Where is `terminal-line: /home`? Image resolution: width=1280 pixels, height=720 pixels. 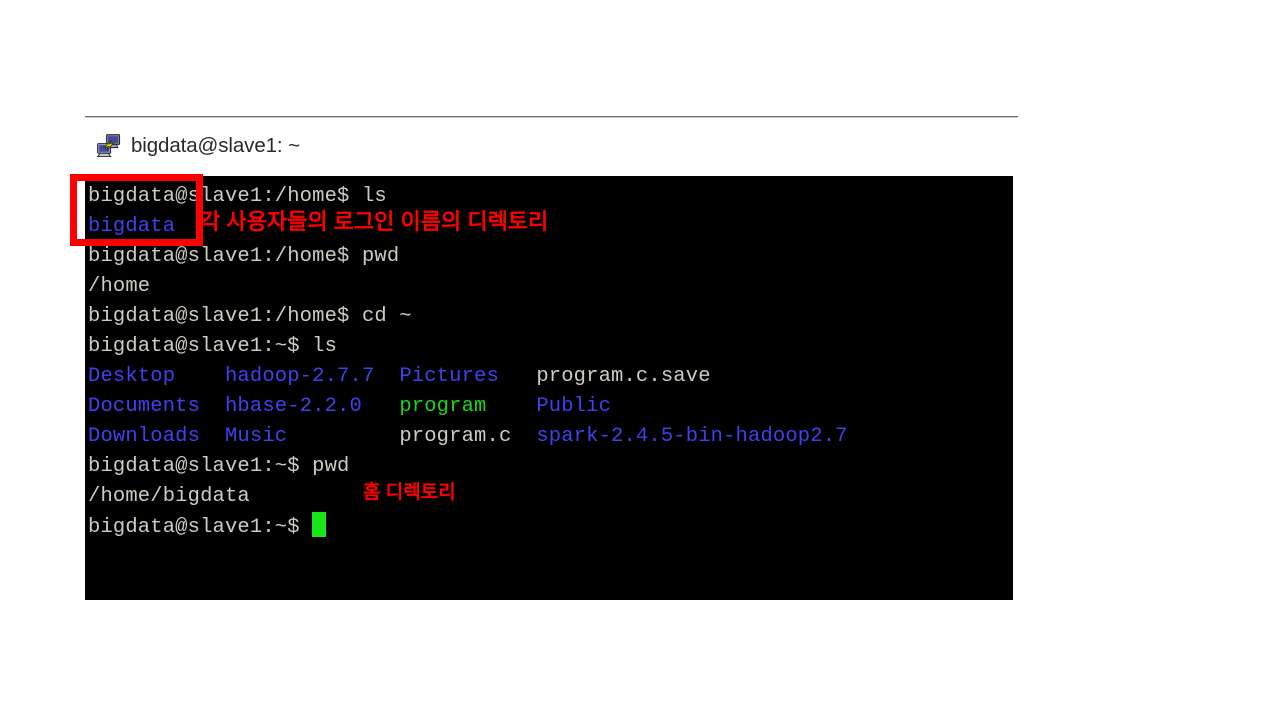
terminal-line: /home is located at coordinates (549, 287).